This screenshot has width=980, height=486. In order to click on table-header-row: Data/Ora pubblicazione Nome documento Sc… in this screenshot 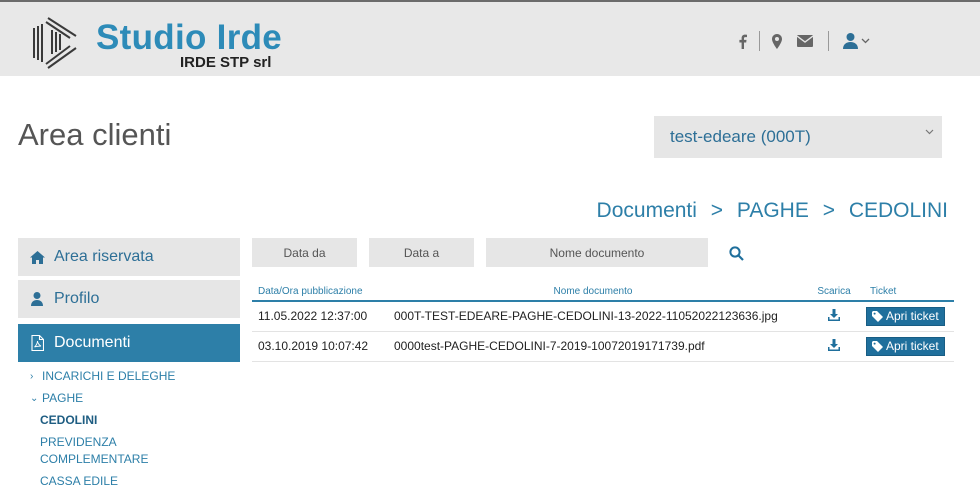, I will do `click(603, 292)`.